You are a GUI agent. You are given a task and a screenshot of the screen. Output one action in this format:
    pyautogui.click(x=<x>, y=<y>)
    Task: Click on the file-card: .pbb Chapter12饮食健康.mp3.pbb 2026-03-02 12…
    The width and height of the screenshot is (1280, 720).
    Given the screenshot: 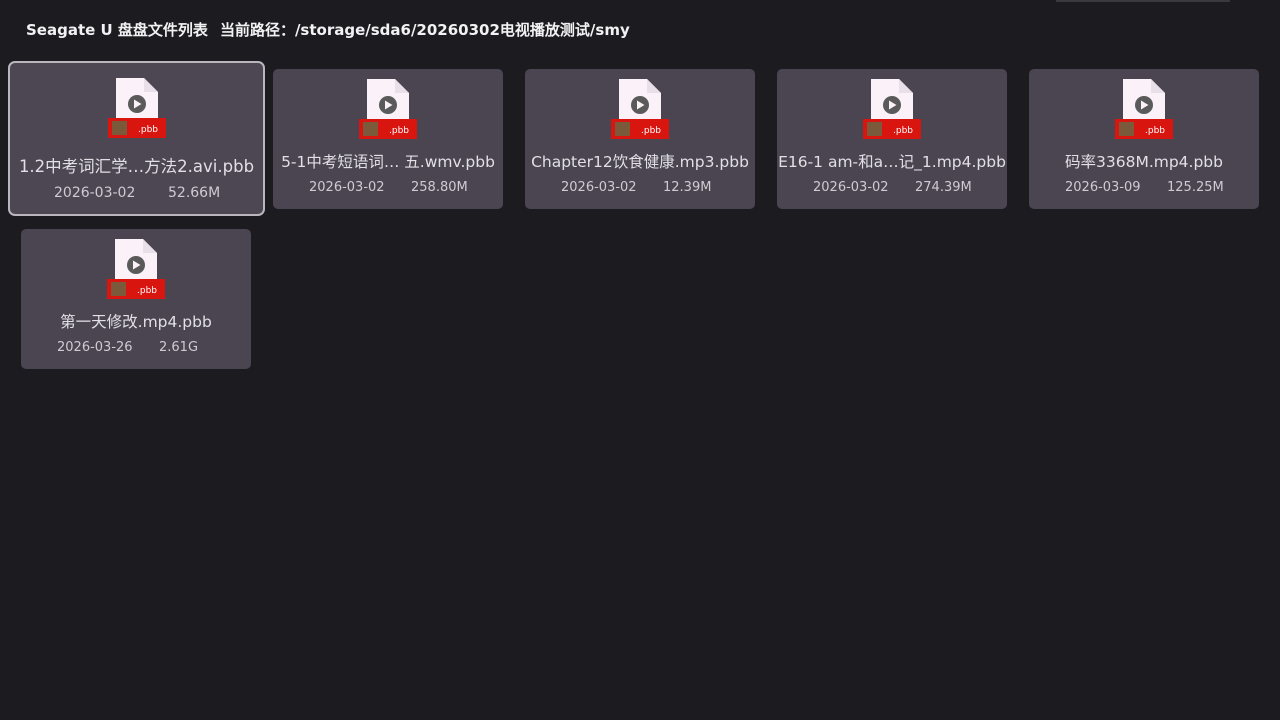 What is the action you would take?
    pyautogui.click(x=640, y=139)
    